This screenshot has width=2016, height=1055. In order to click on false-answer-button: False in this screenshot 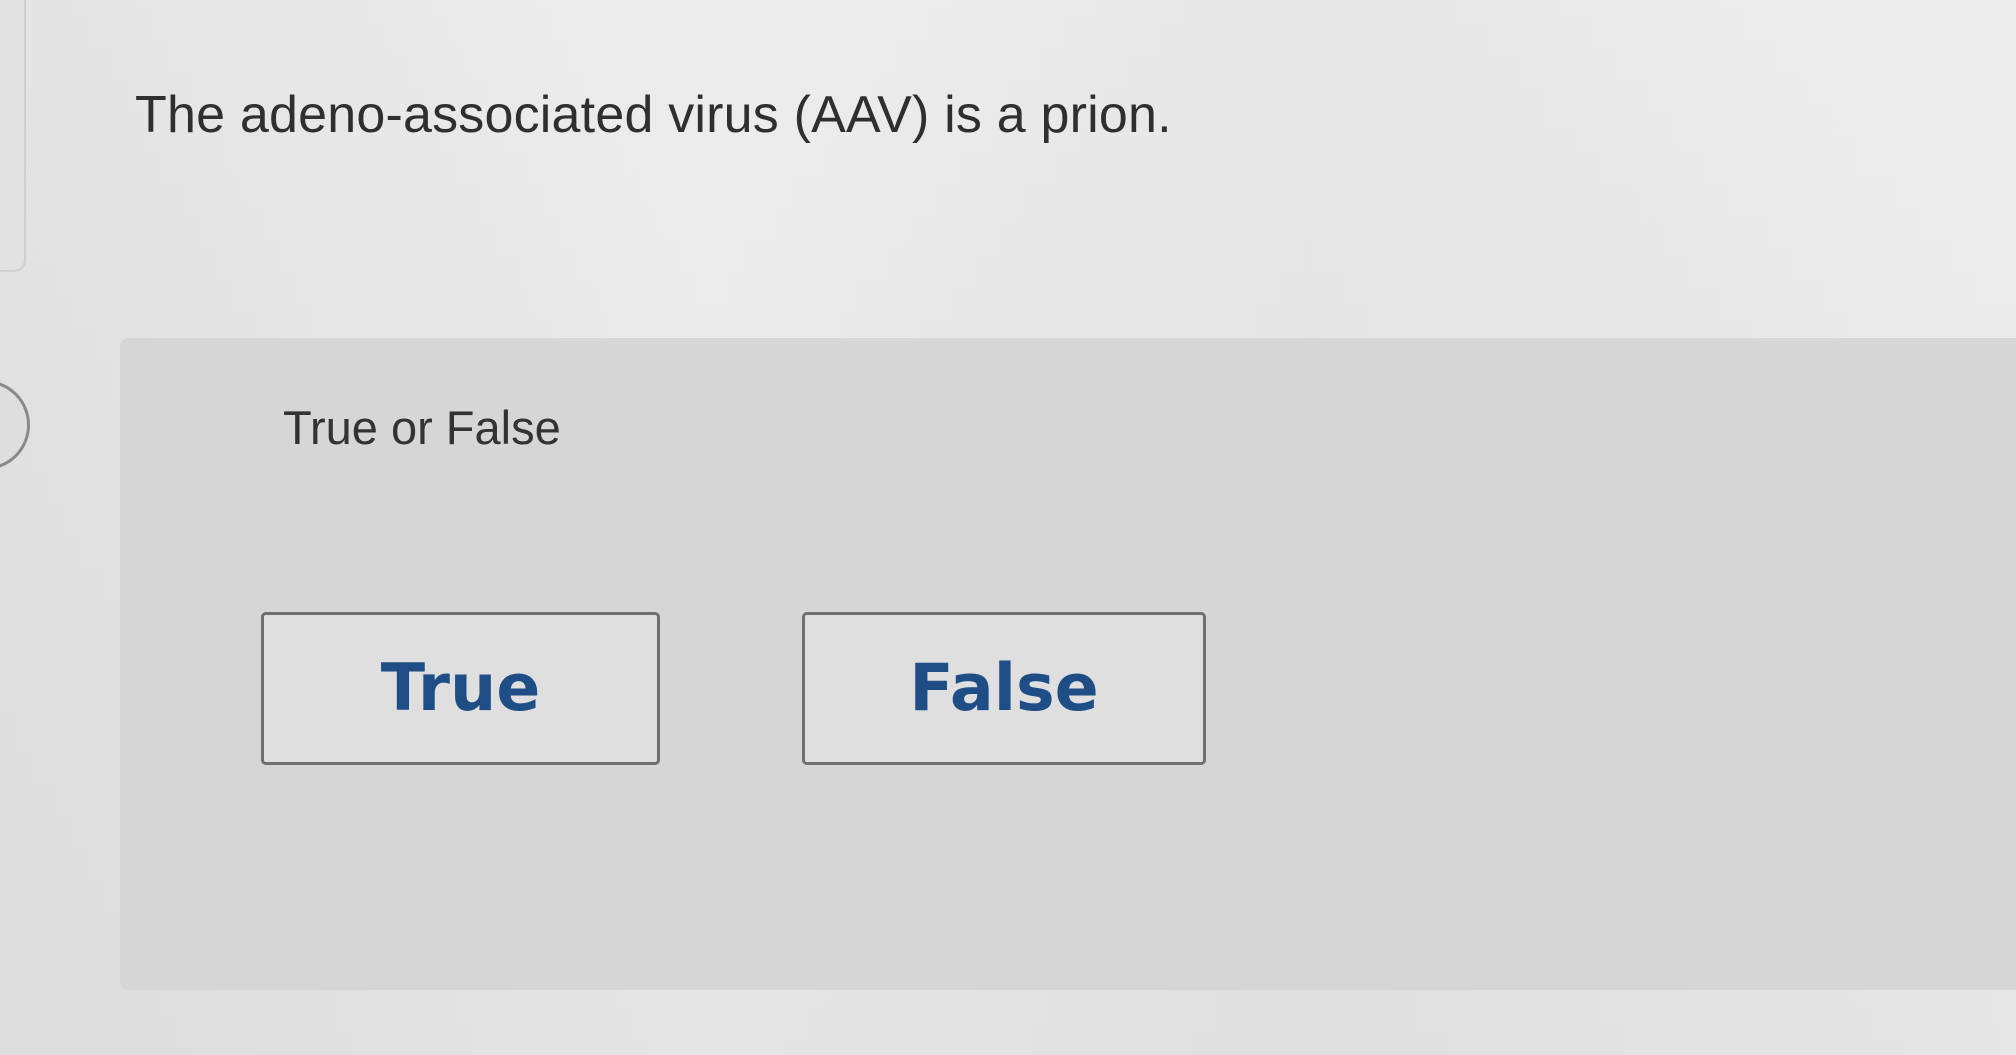, I will do `click(1004, 688)`.